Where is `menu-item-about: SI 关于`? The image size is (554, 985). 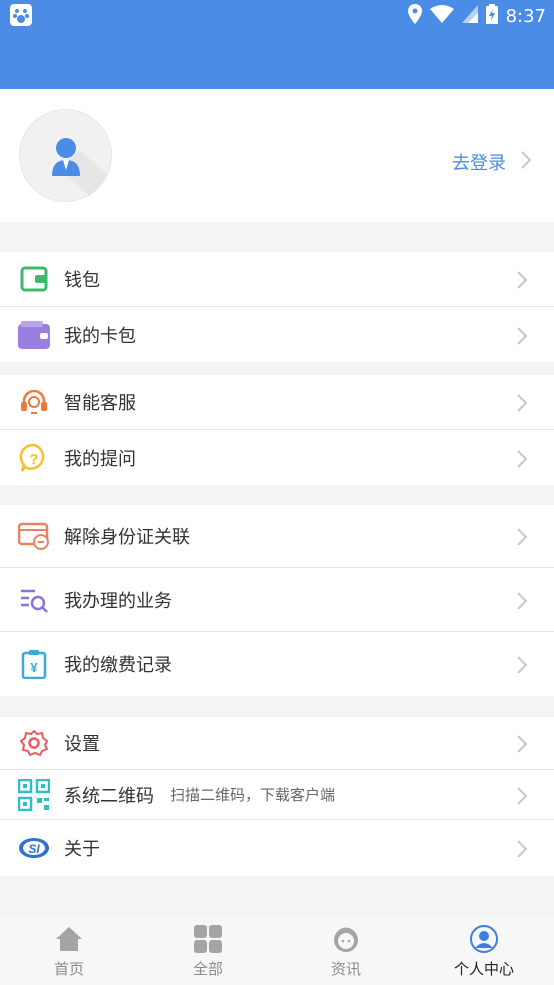 menu-item-about: SI 关于 is located at coordinates (277, 848).